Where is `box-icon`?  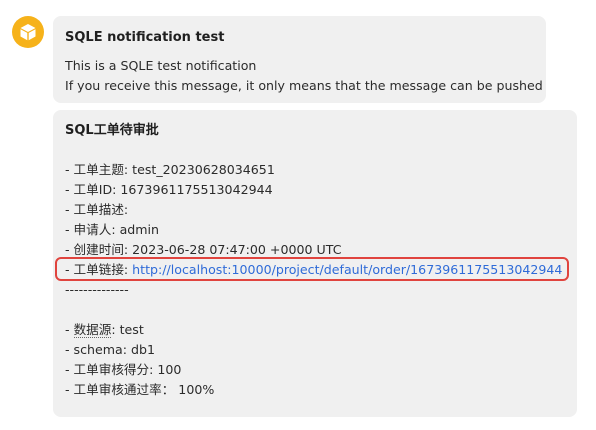
box-icon is located at coordinates (28, 32).